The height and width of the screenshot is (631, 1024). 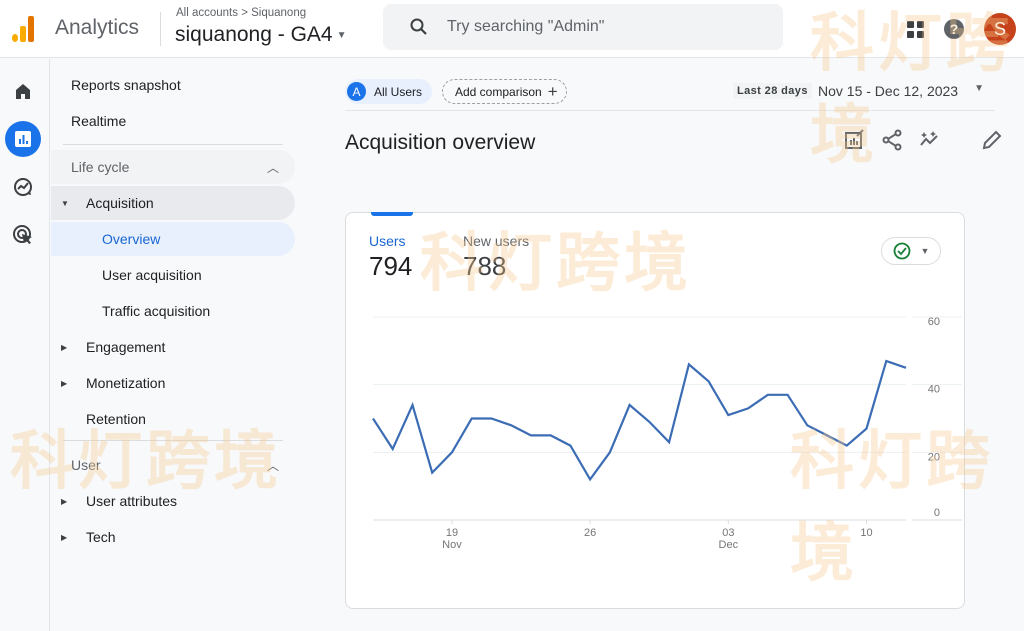 What do you see at coordinates (173, 167) in the screenshot?
I see `nav-section-lifecycle: Life cycle ︿` at bounding box center [173, 167].